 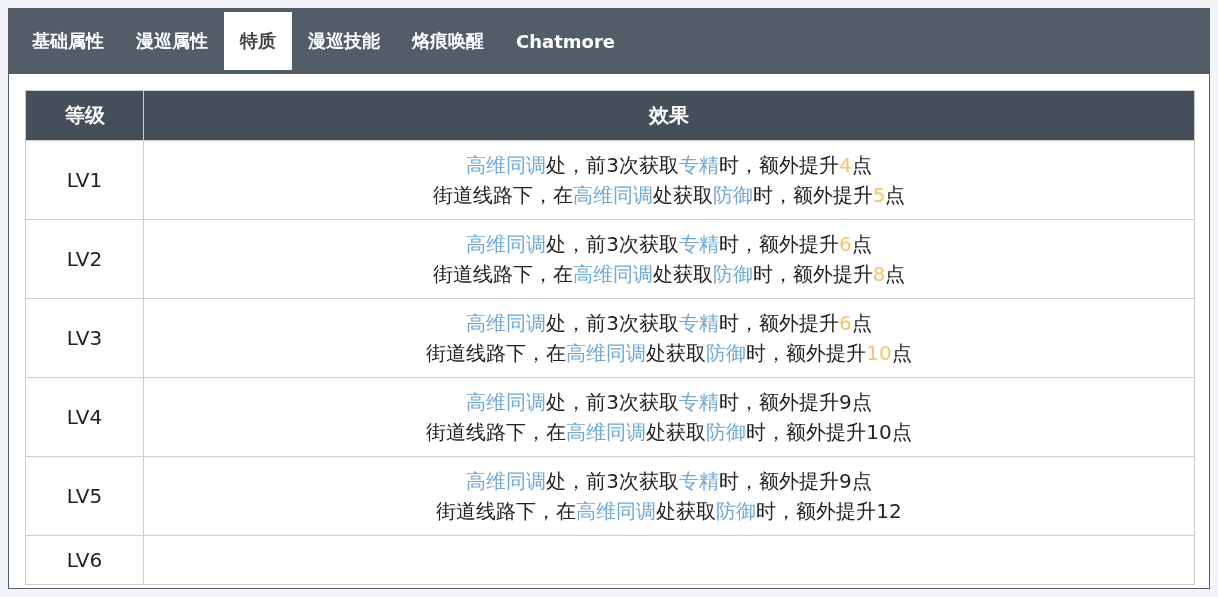 I want to click on effect-text: 街道线路下，在高维同调处获取防御时，额外提升12, so click(x=669, y=511).